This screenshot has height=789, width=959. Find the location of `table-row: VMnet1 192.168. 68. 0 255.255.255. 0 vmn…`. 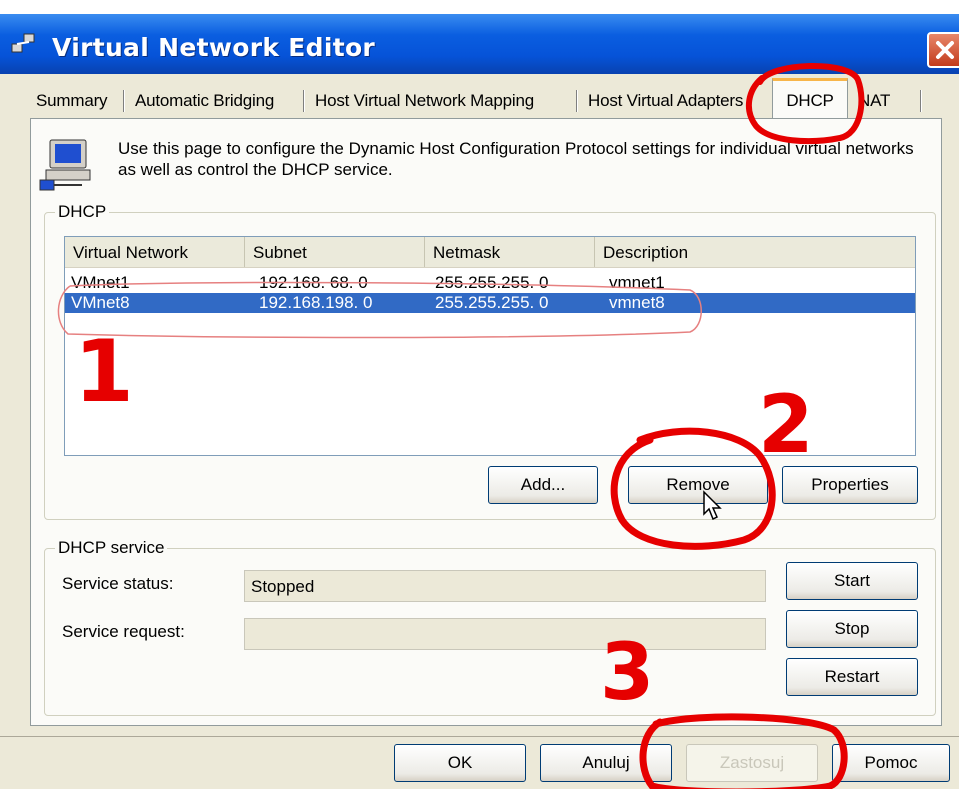

table-row: VMnet1 192.168. 68. 0 255.255.255. 0 vmn… is located at coordinates (490, 283).